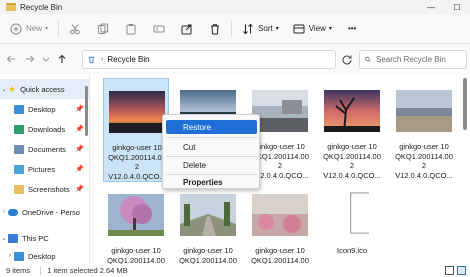 The image size is (470, 277). I want to click on up-button, so click(62, 59).